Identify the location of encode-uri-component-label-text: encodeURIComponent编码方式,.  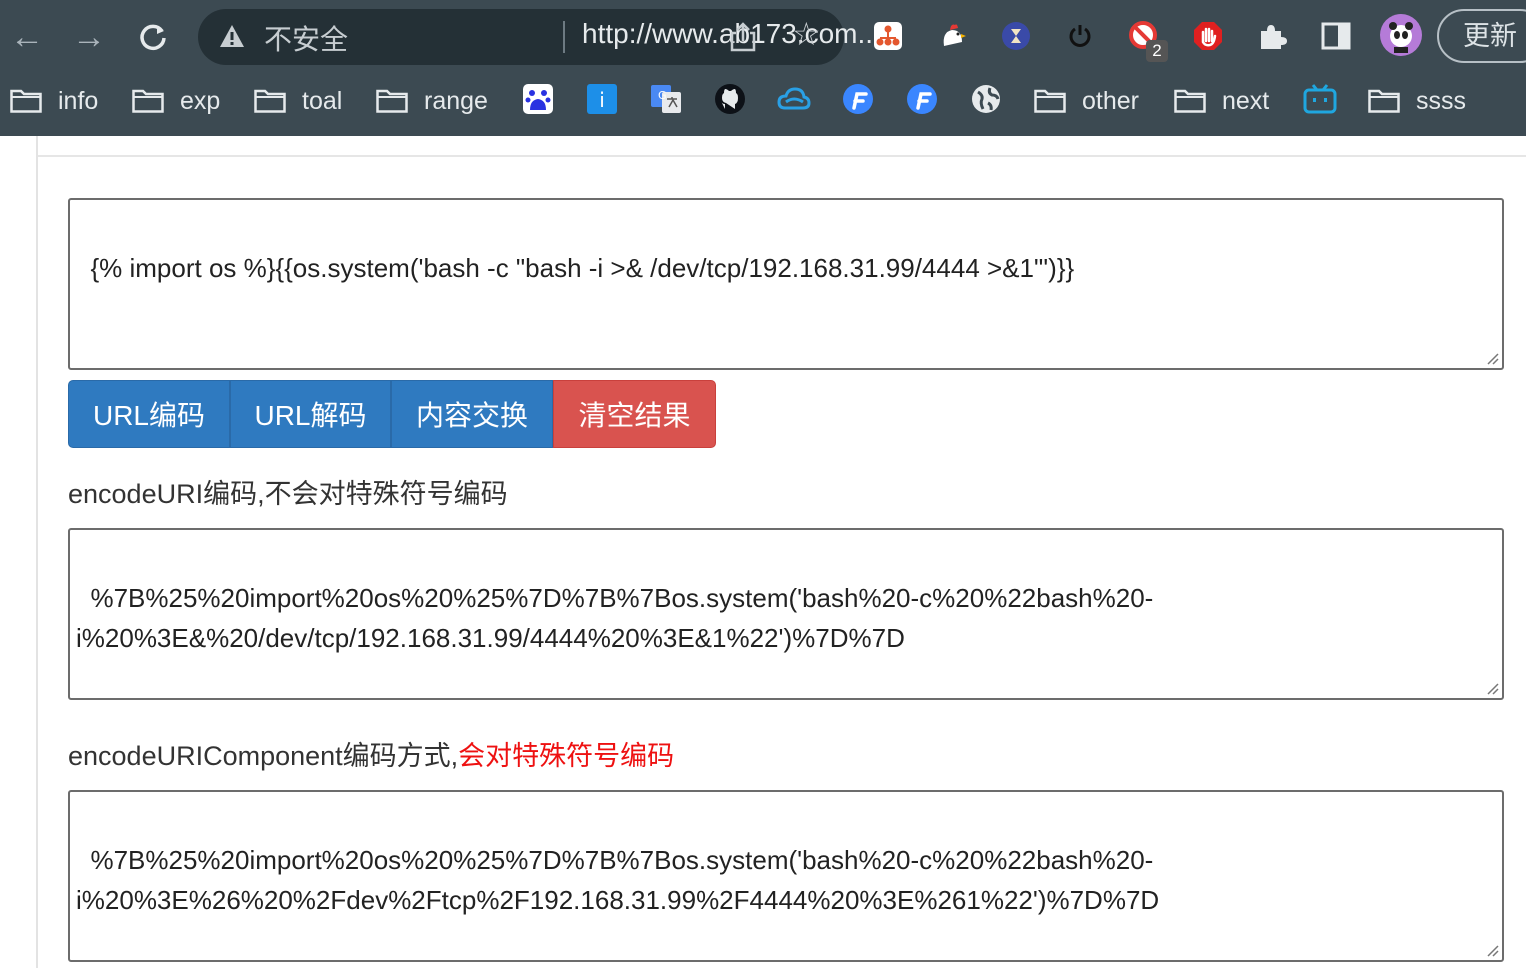
(263, 756).